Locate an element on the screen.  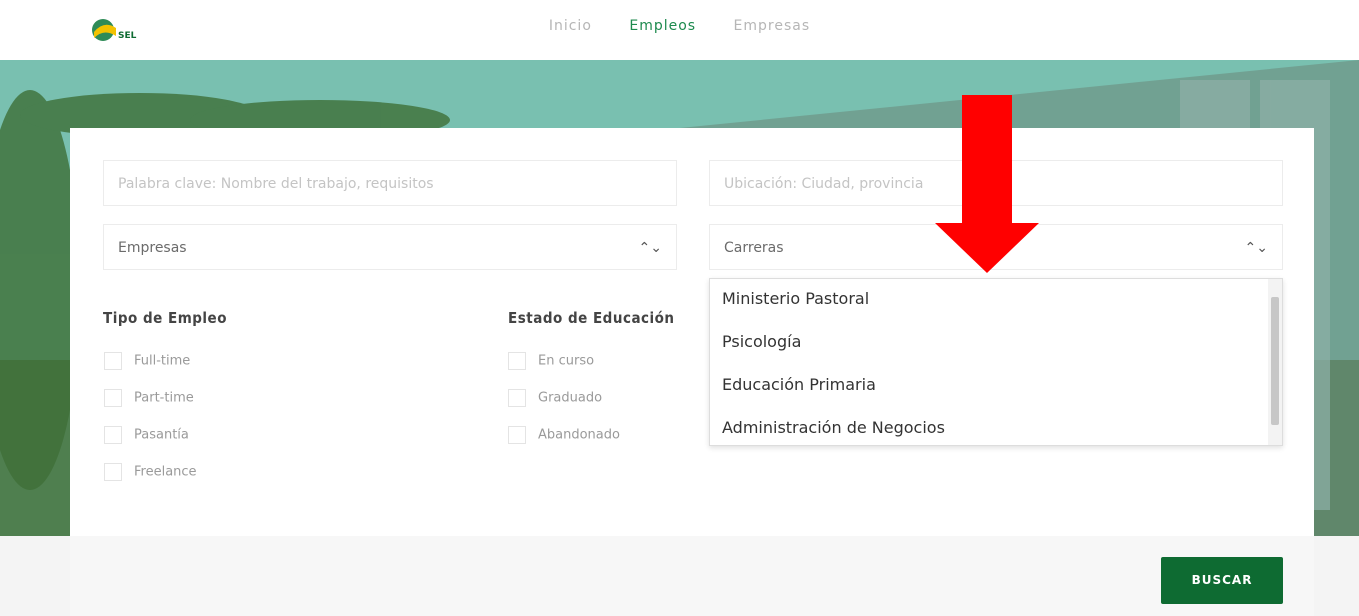
nav-inicio: Inicio is located at coordinates (570, 26).